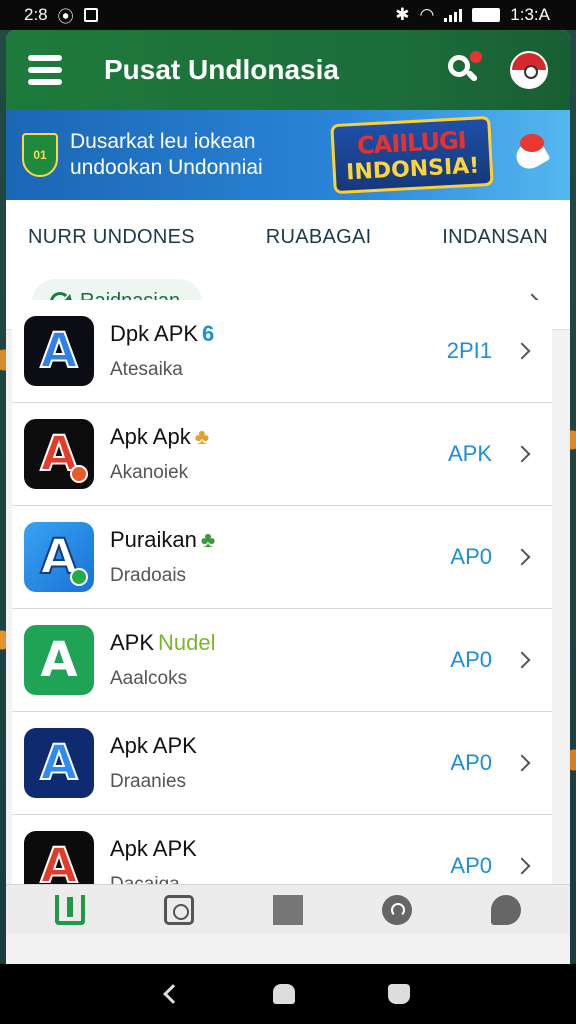 The image size is (576, 1024). What do you see at coordinates (531, 154) in the screenshot?
I see `megaphone-icon` at bounding box center [531, 154].